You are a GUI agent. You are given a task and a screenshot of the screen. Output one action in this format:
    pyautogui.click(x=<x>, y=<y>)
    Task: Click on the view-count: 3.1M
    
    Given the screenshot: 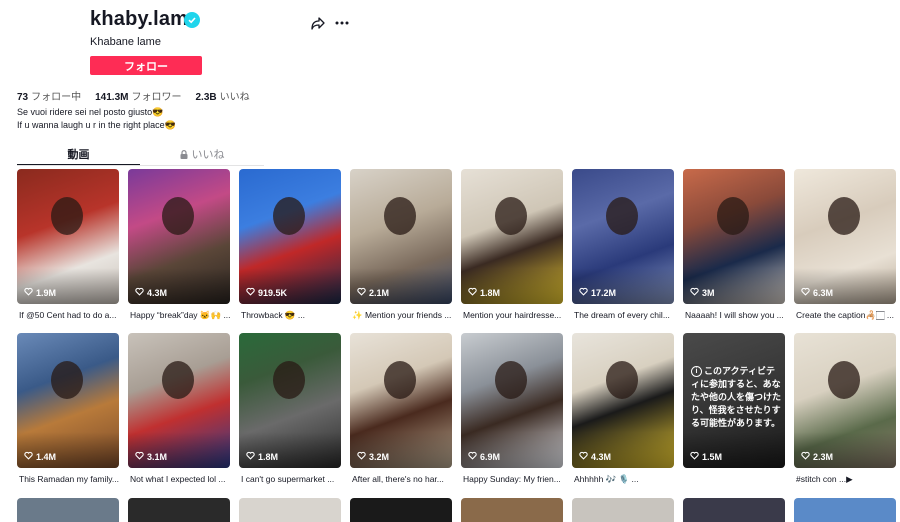 What is the action you would take?
    pyautogui.click(x=151, y=456)
    